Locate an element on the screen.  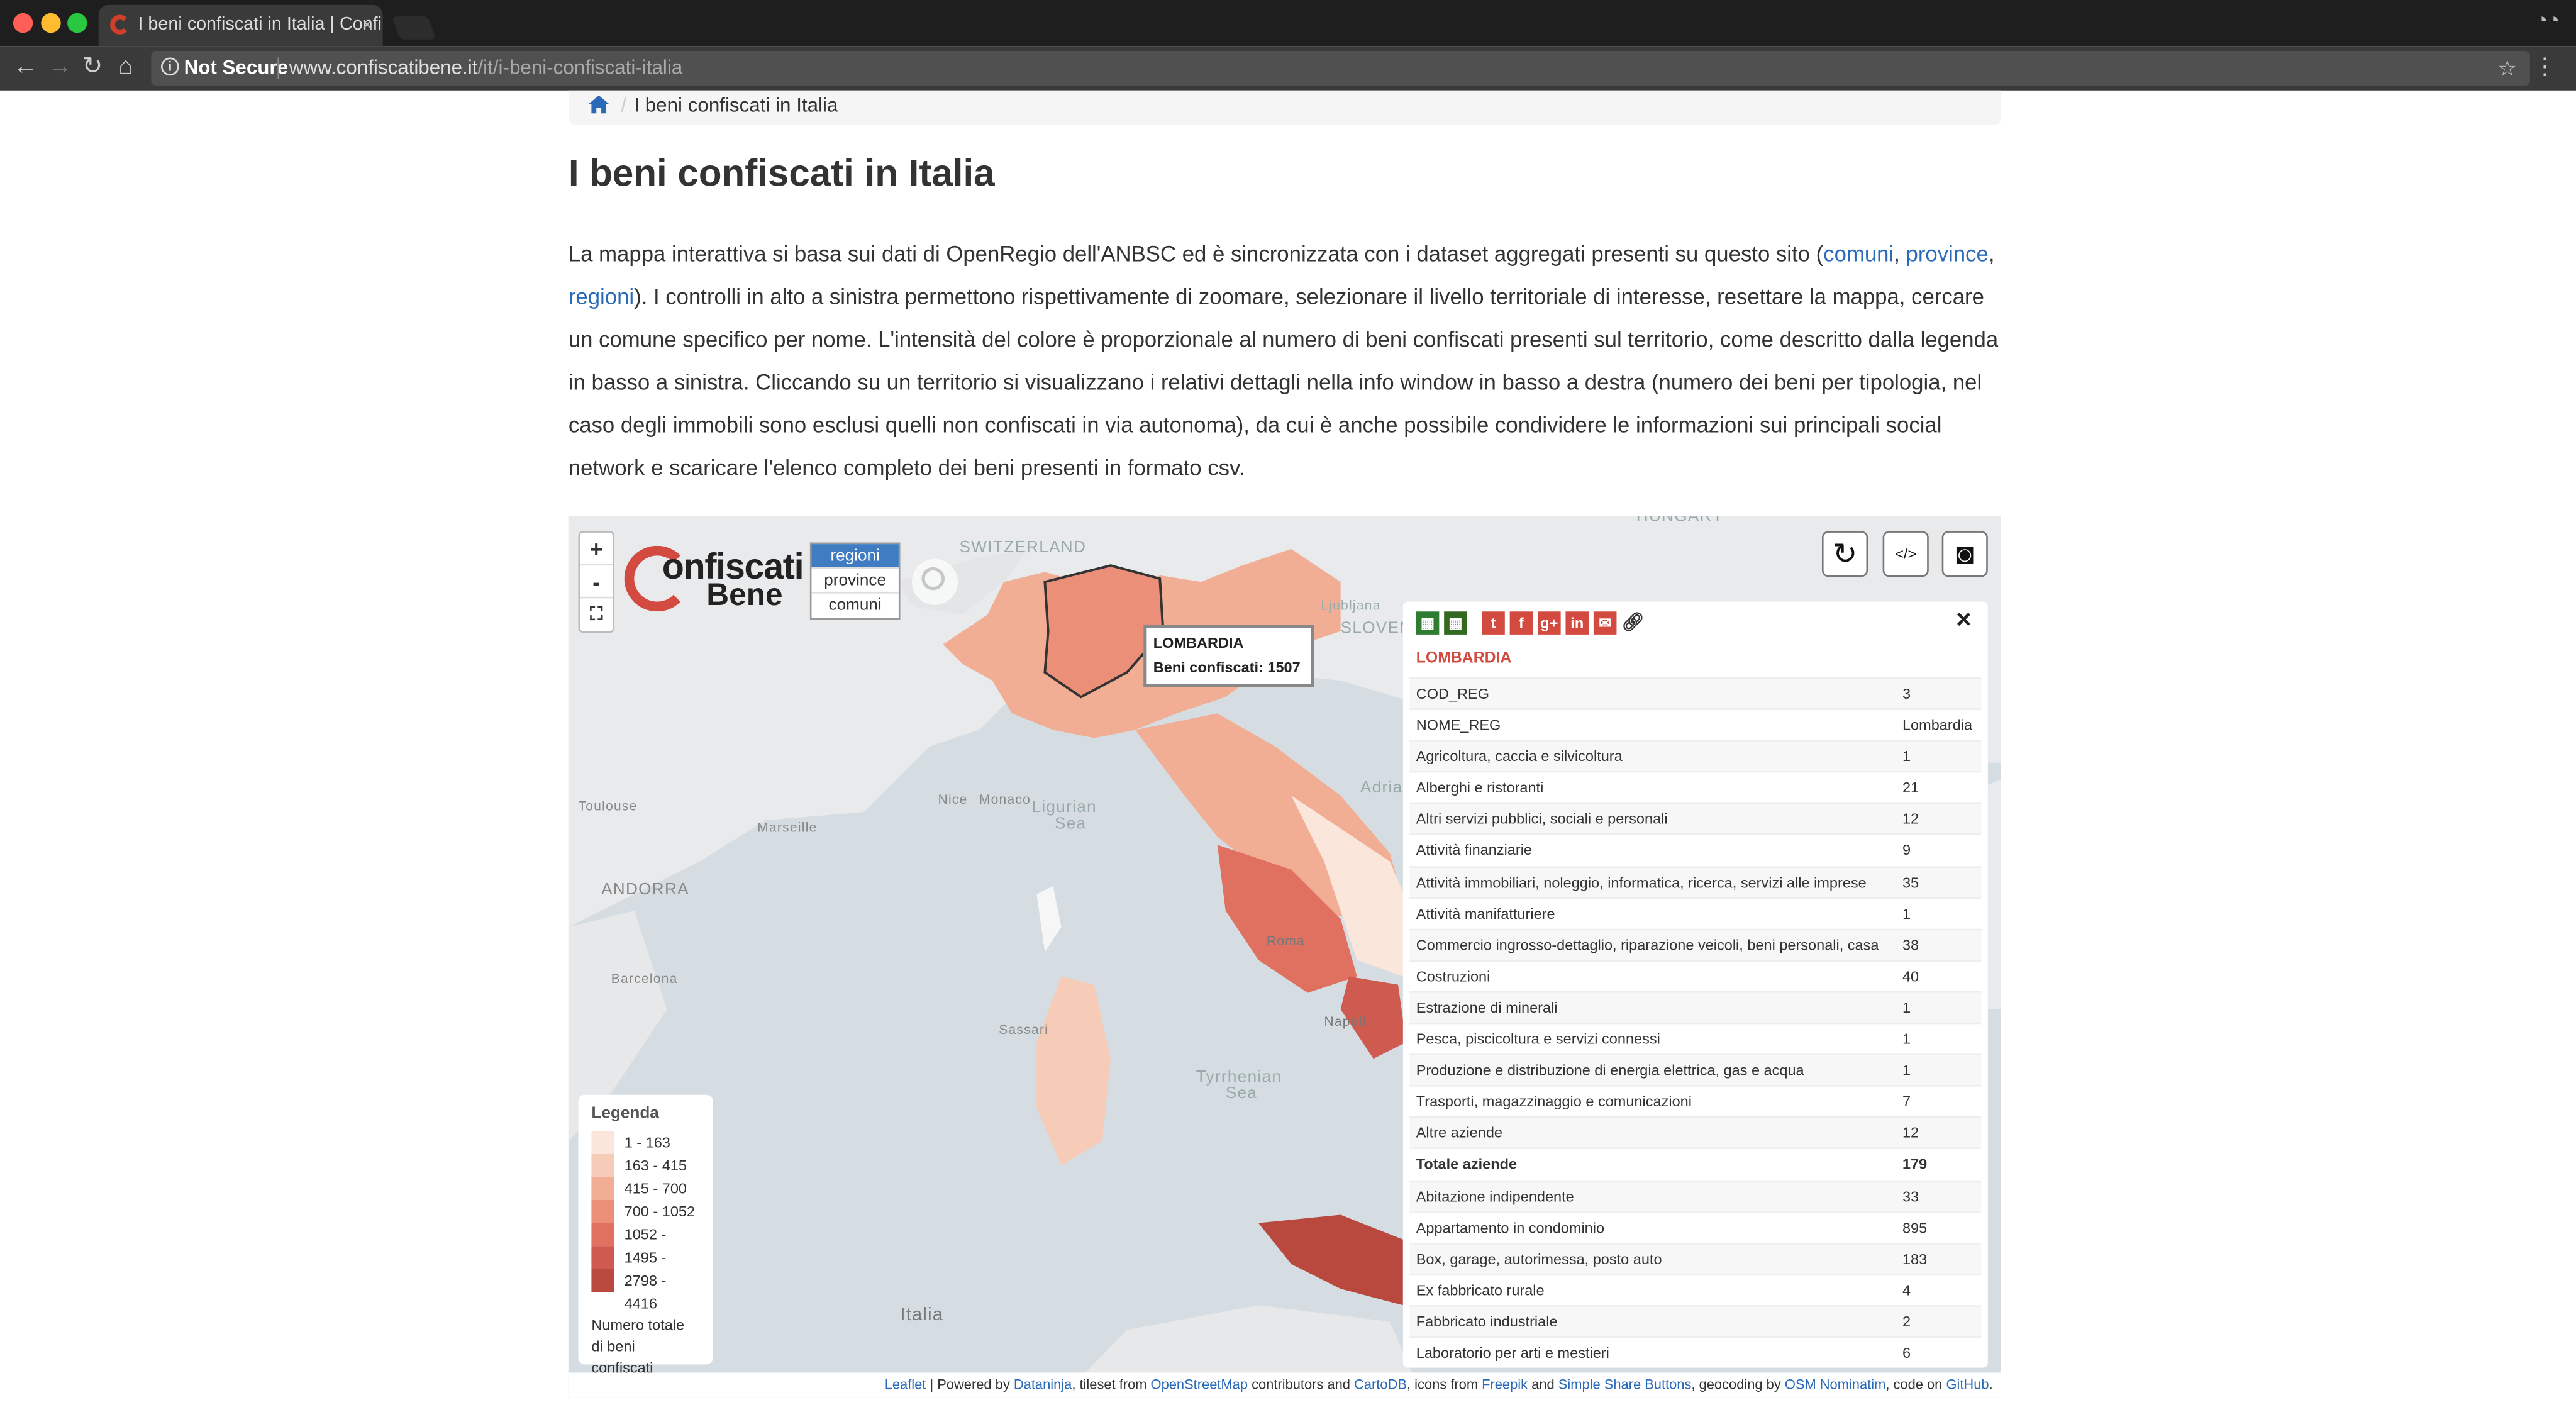
info-close-button: × is located at coordinates (1963, 621).